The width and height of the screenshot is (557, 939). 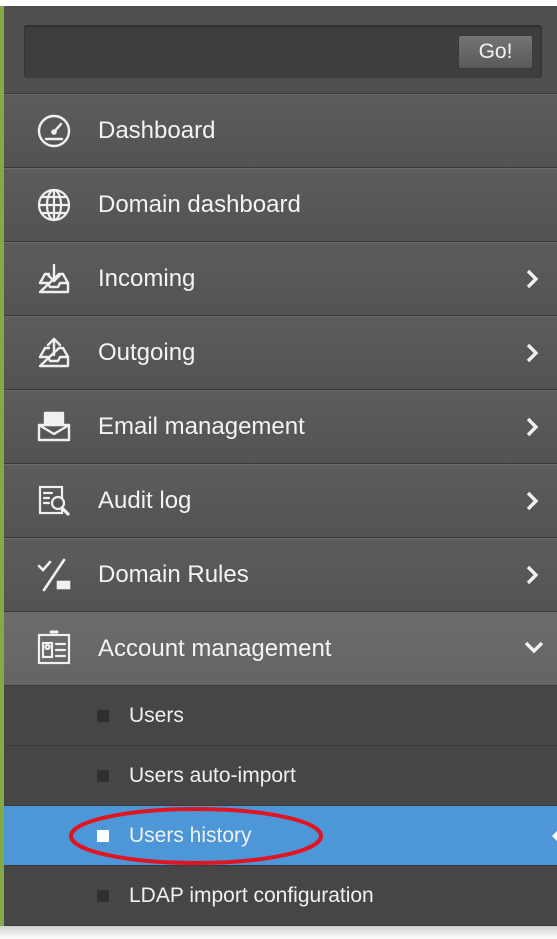 What do you see at coordinates (54, 427) in the screenshot?
I see `email-tray-icon` at bounding box center [54, 427].